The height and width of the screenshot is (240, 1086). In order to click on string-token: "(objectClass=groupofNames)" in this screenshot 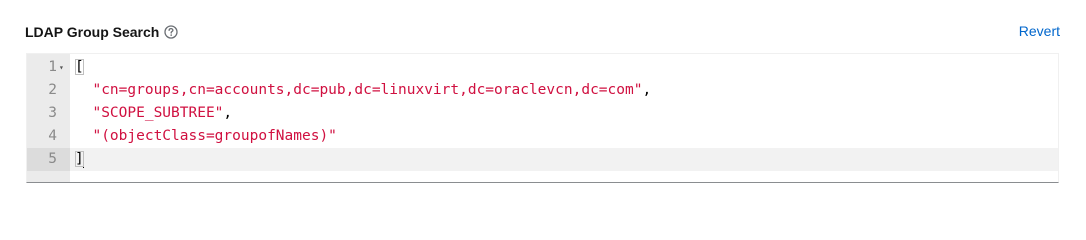, I will do `click(214, 136)`.